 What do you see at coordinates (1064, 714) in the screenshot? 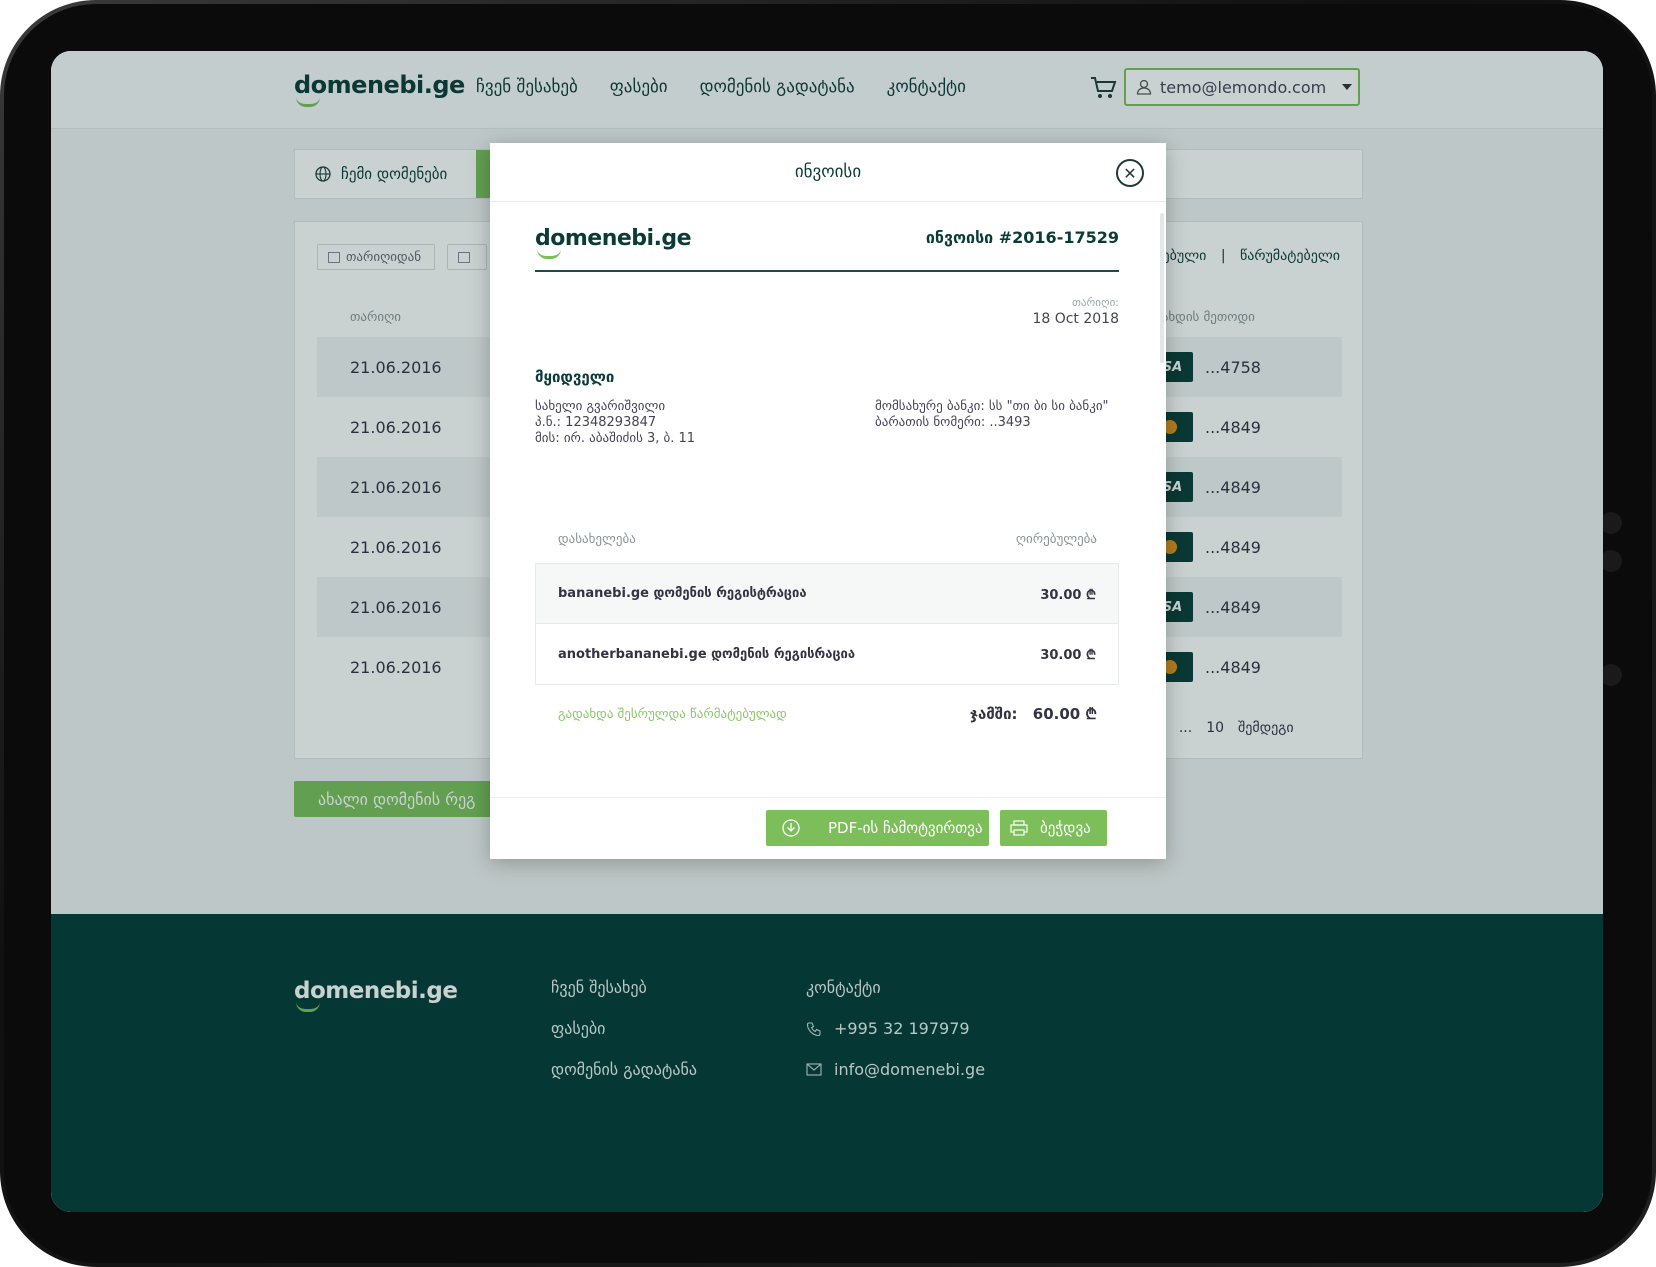
I see `total-value: 60.00 ₾` at bounding box center [1064, 714].